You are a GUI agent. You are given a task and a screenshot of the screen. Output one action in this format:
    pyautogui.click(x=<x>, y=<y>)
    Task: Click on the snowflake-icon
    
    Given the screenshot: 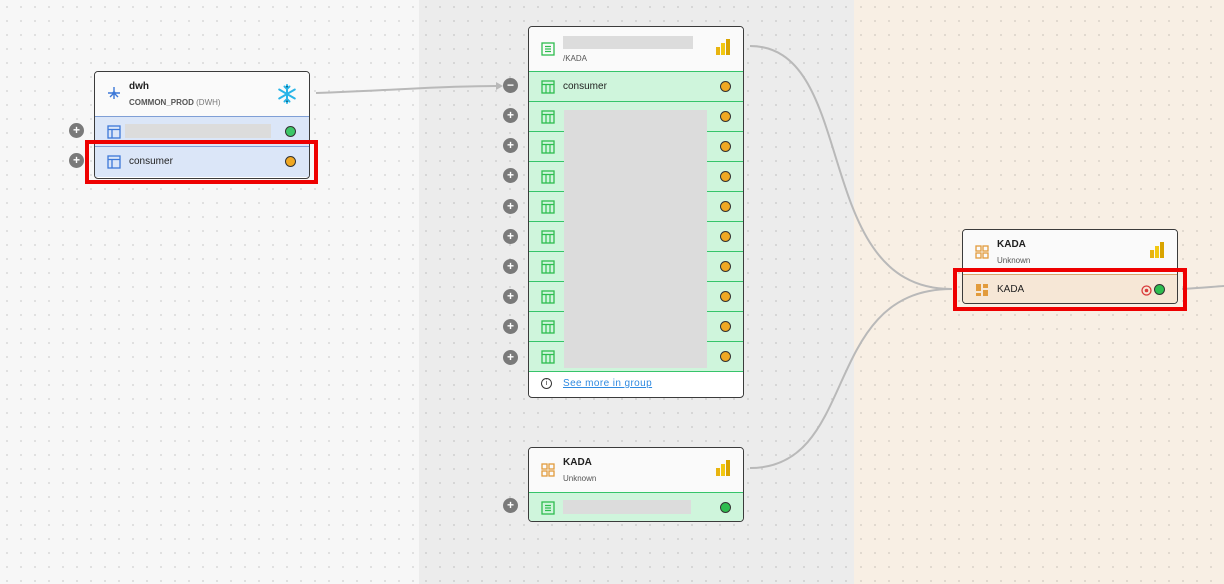 What is the action you would take?
    pyautogui.click(x=287, y=94)
    